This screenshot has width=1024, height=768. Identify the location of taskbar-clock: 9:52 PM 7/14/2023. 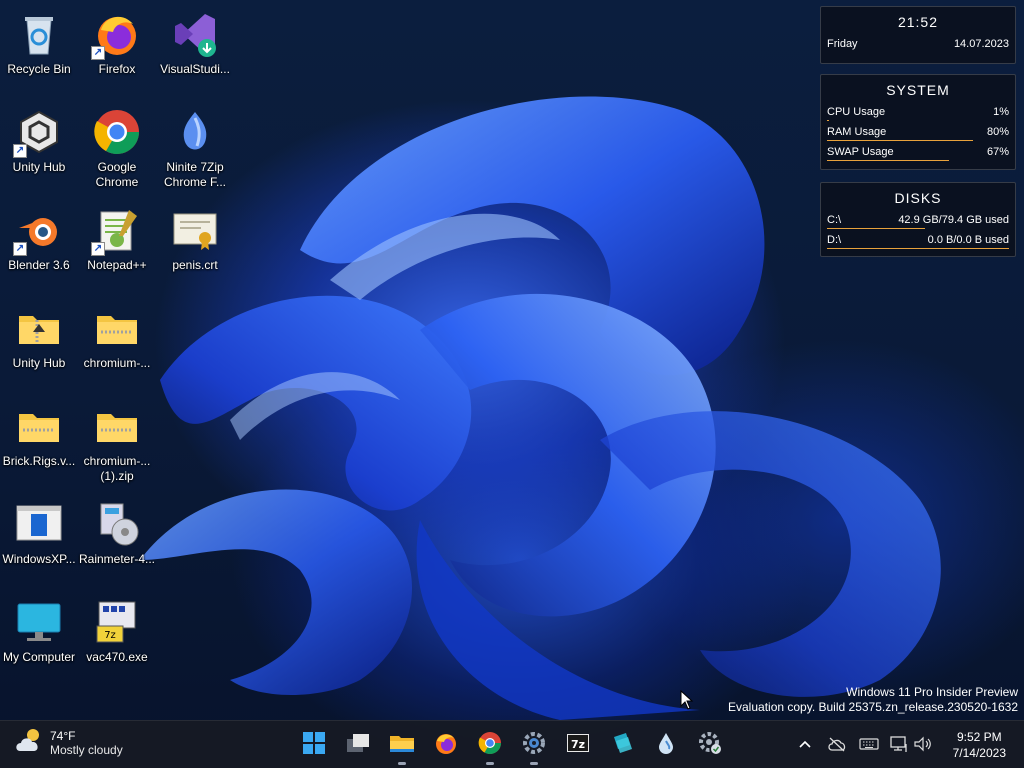
(979, 745).